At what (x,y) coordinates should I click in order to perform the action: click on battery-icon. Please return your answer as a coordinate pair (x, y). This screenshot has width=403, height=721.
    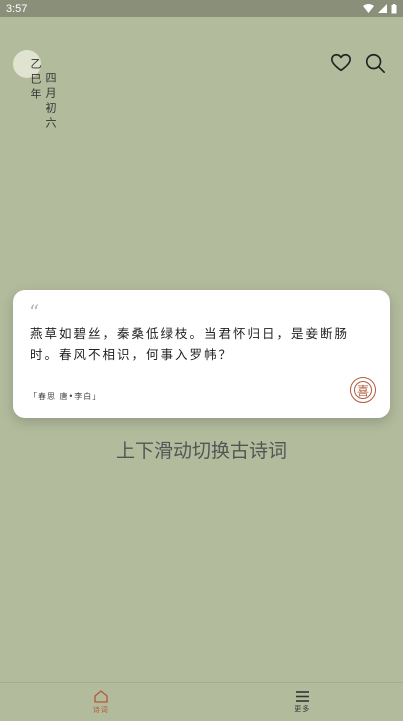
    Looking at the image, I should click on (394, 9).